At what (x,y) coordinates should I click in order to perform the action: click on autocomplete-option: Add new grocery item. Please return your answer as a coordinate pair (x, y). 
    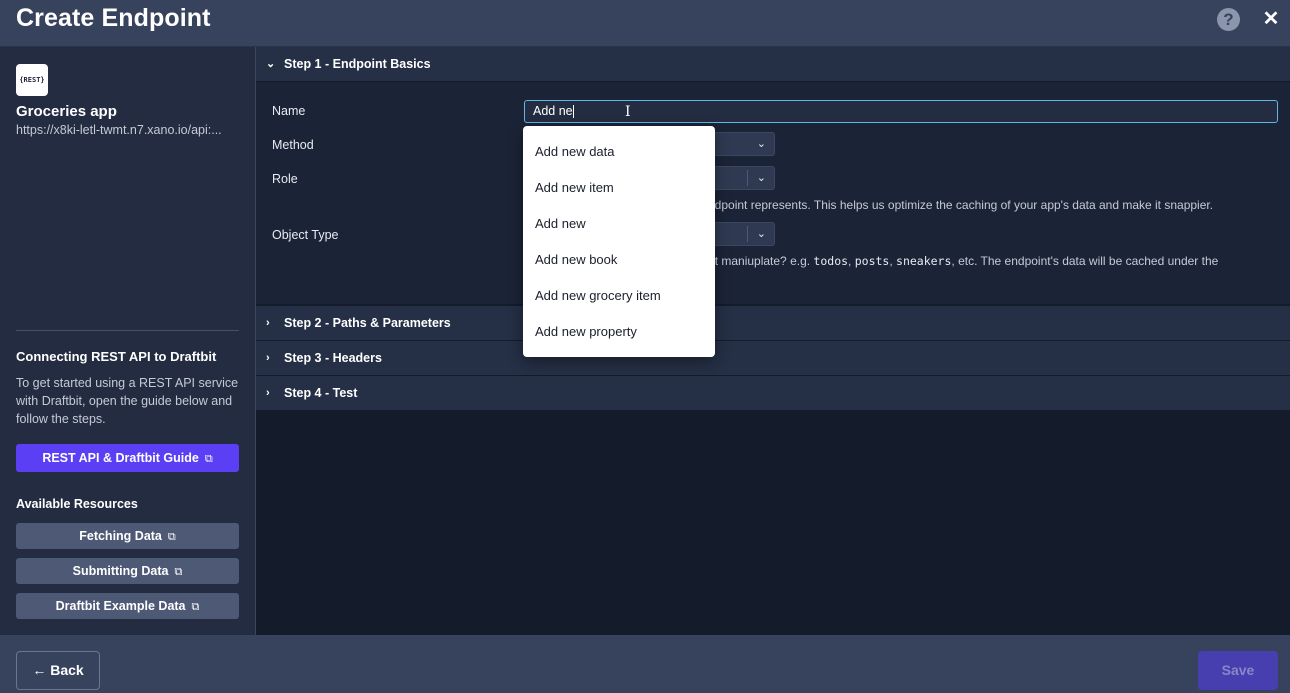
    Looking at the image, I should click on (598, 295).